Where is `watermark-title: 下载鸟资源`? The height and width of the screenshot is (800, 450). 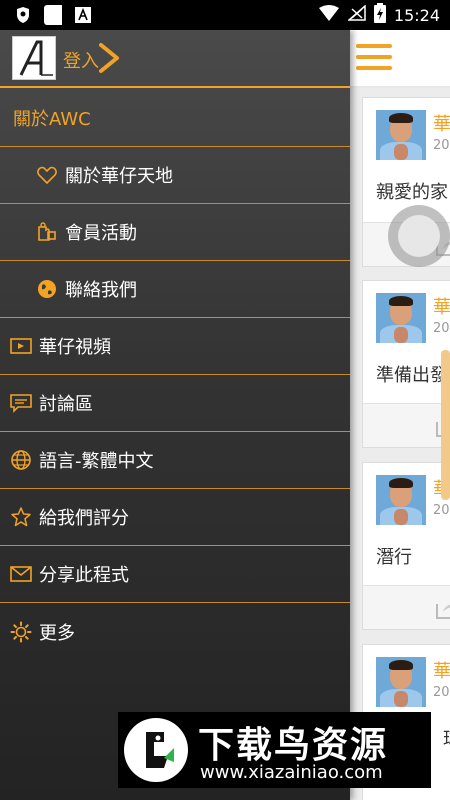 watermark-title: 下载鸟资源 is located at coordinates (293, 745).